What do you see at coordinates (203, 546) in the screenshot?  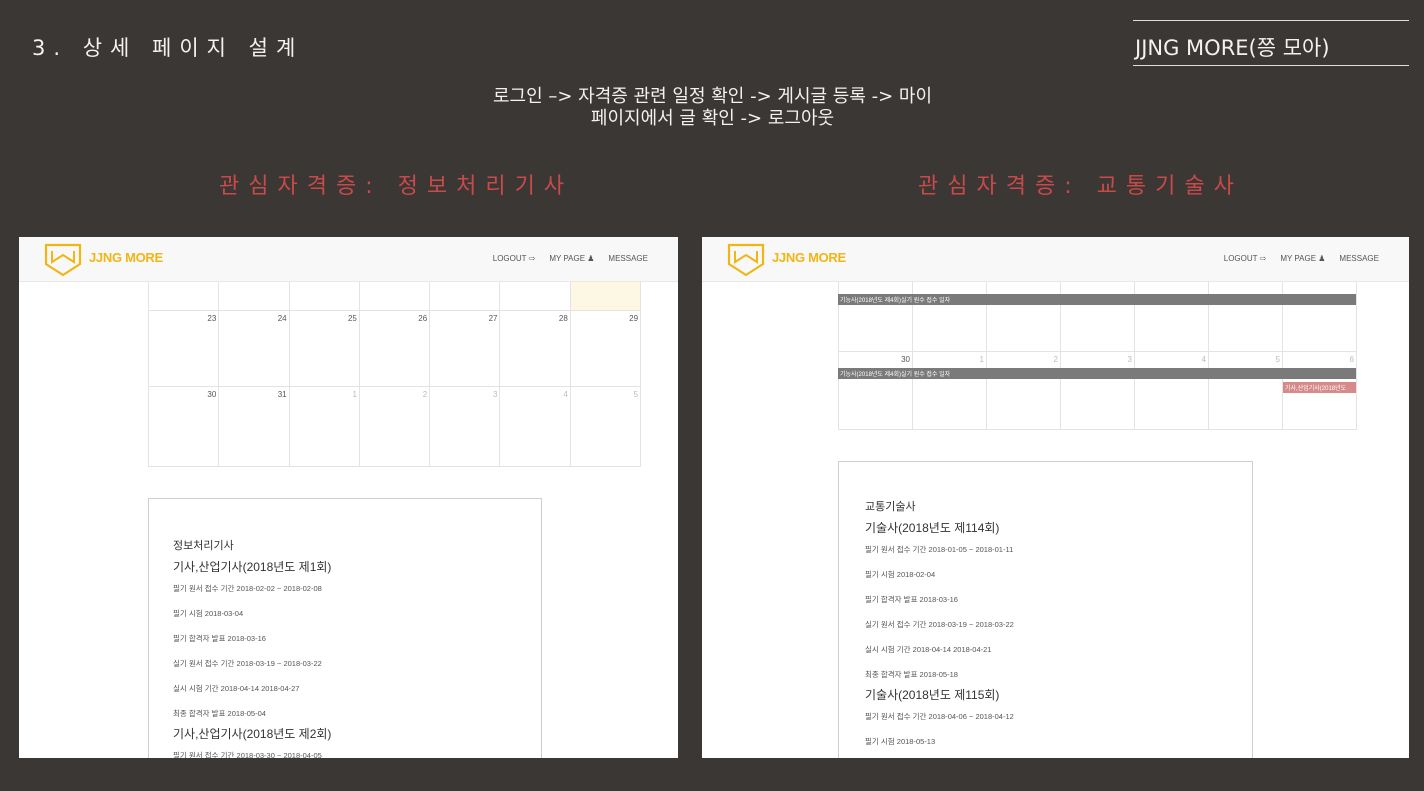 I see `certificate-name: 정보처리기사` at bounding box center [203, 546].